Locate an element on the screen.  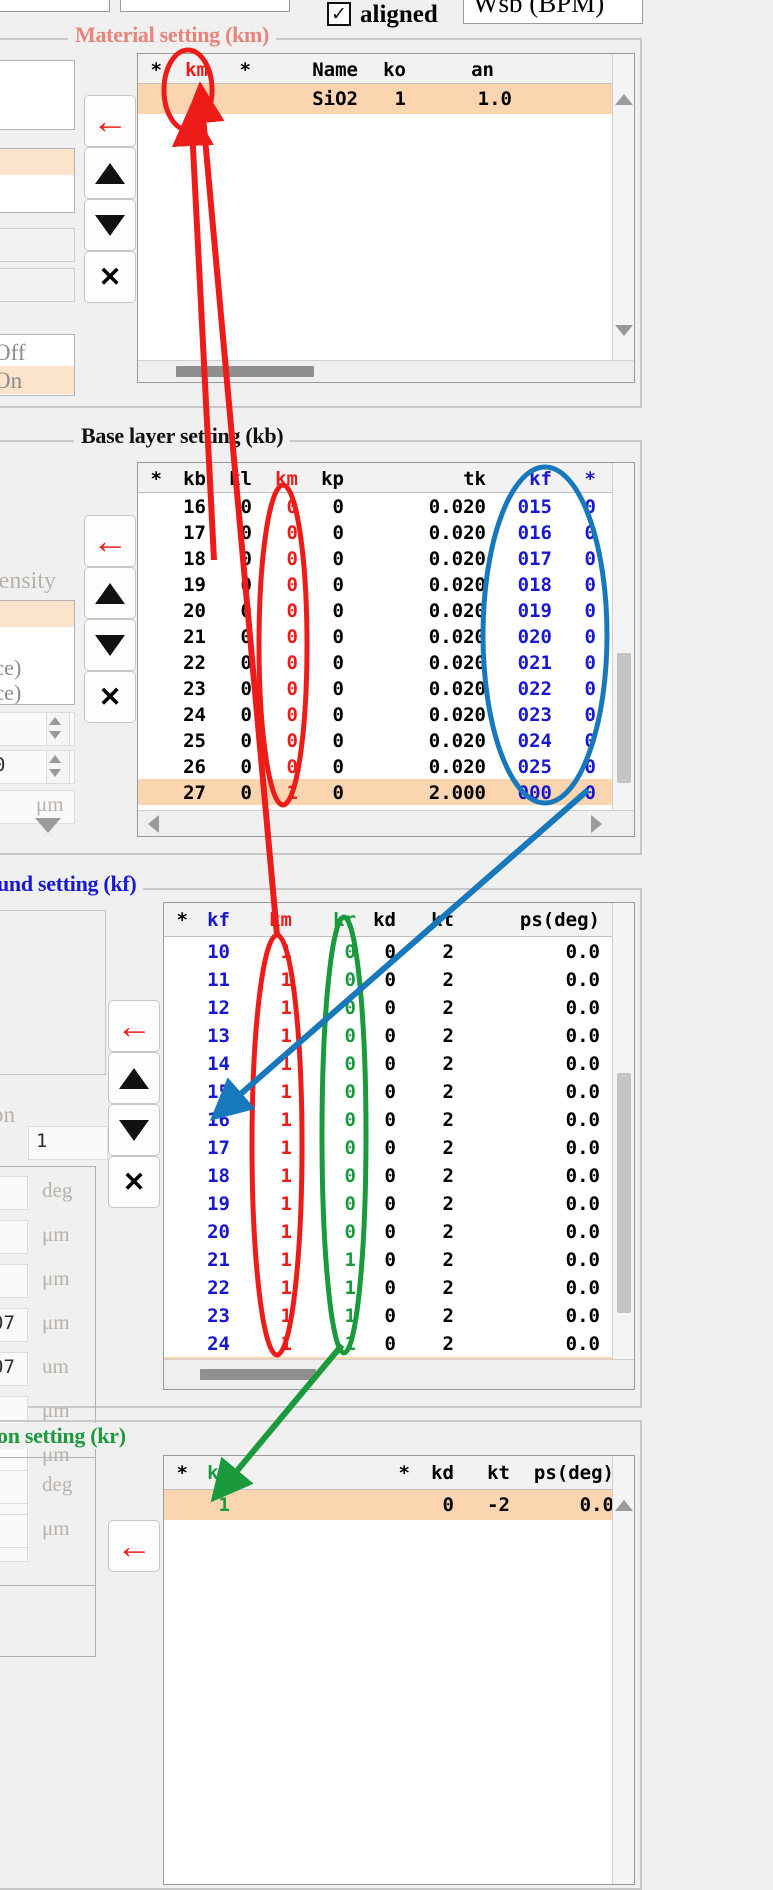
table-row: 18 0 0 0 0.020 017 0 is located at coordinates (386, 558).